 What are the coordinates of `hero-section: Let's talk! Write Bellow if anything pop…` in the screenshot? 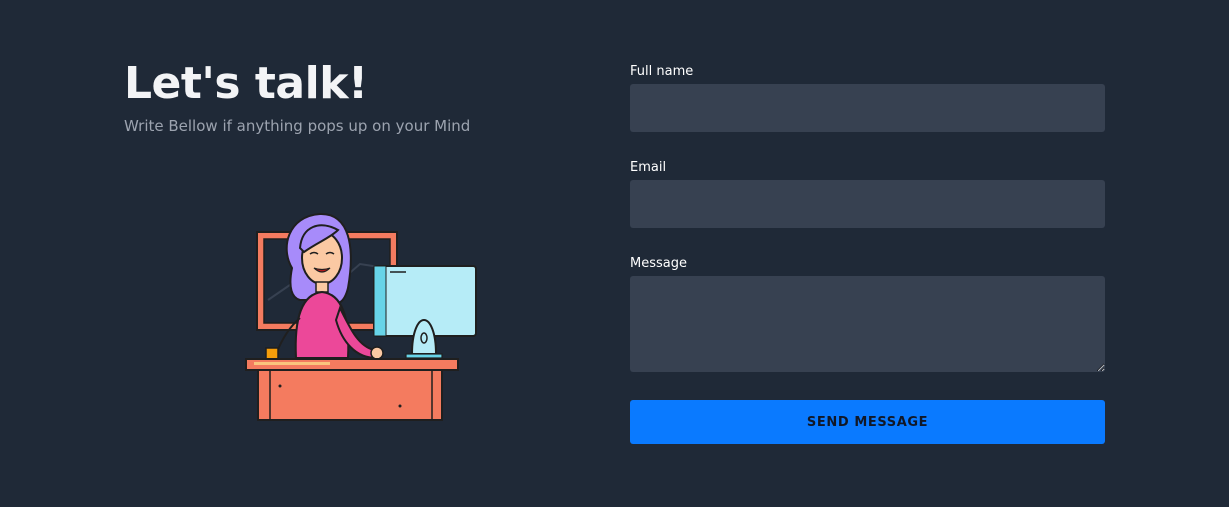 It's located at (354, 96).